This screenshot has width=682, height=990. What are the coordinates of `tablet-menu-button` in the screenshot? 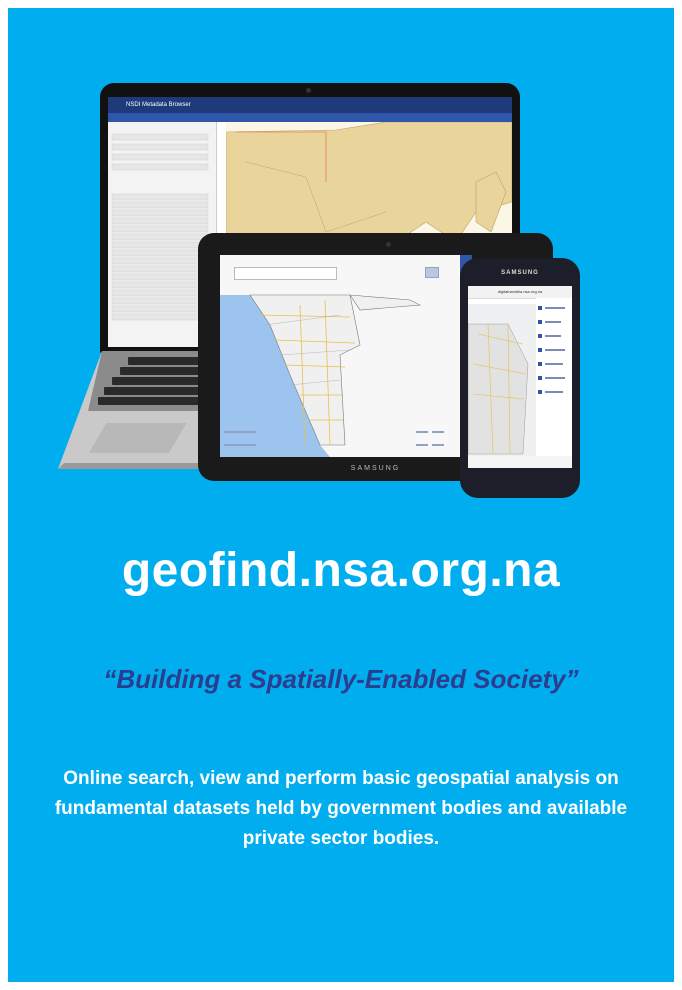 It's located at (432, 272).